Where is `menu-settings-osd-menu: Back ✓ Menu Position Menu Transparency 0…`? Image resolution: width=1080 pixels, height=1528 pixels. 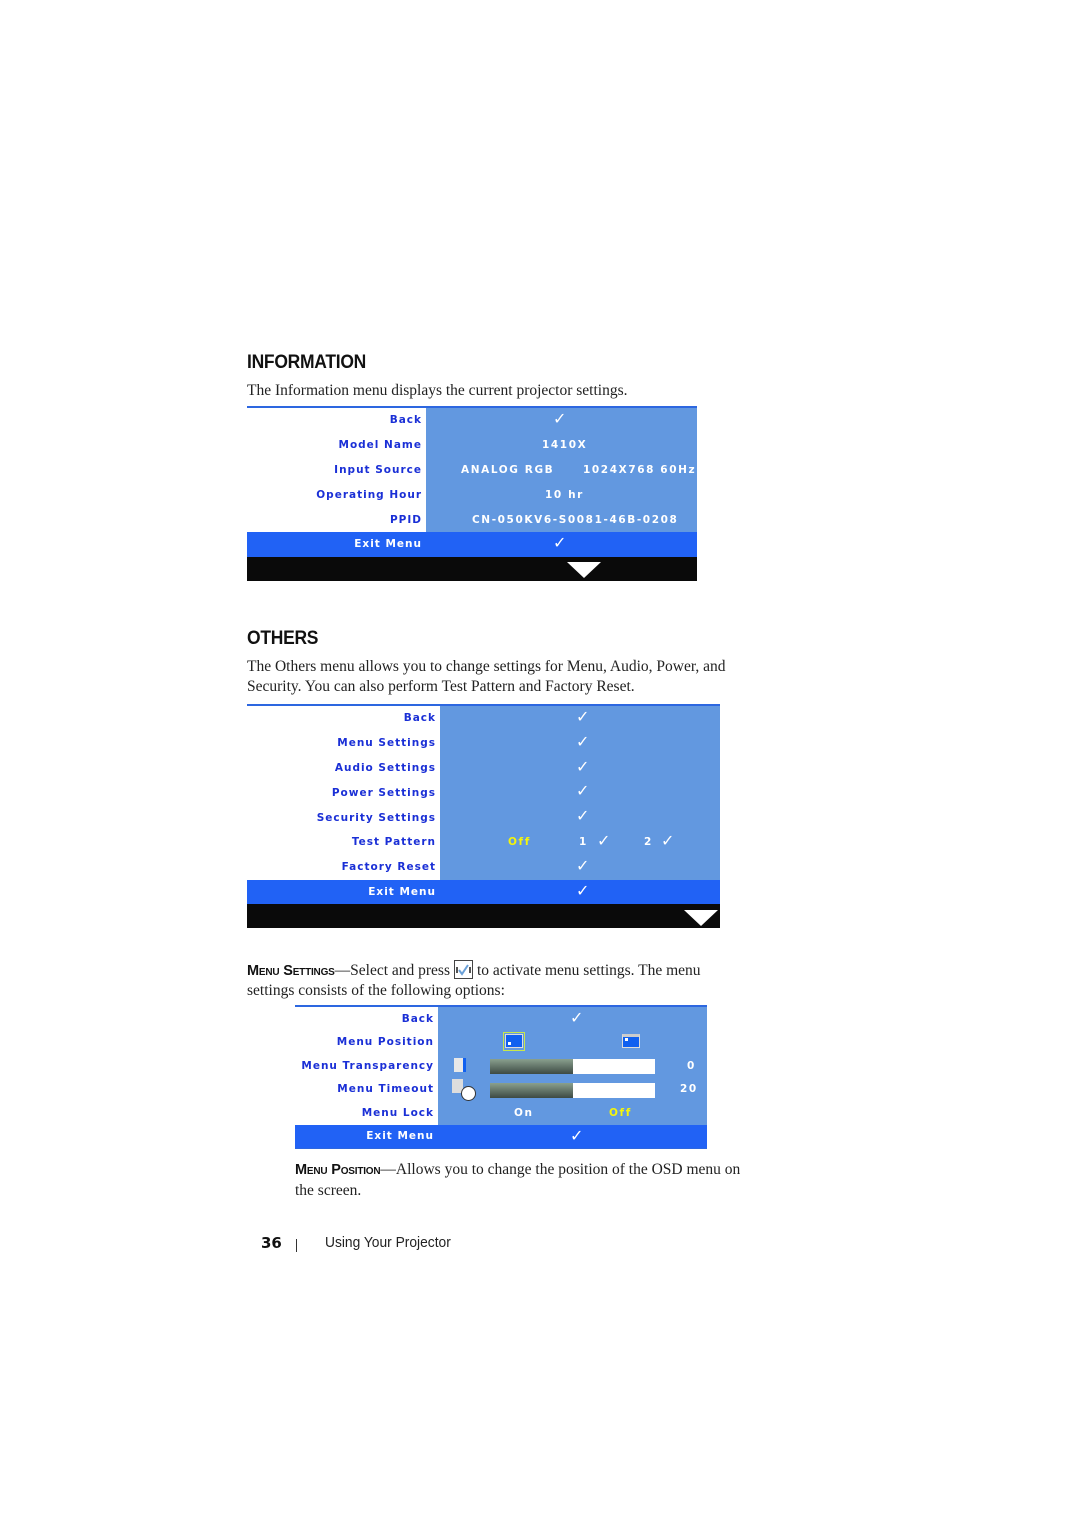 menu-settings-osd-menu: Back ✓ Menu Position Menu Transparency 0… is located at coordinates (501, 1077).